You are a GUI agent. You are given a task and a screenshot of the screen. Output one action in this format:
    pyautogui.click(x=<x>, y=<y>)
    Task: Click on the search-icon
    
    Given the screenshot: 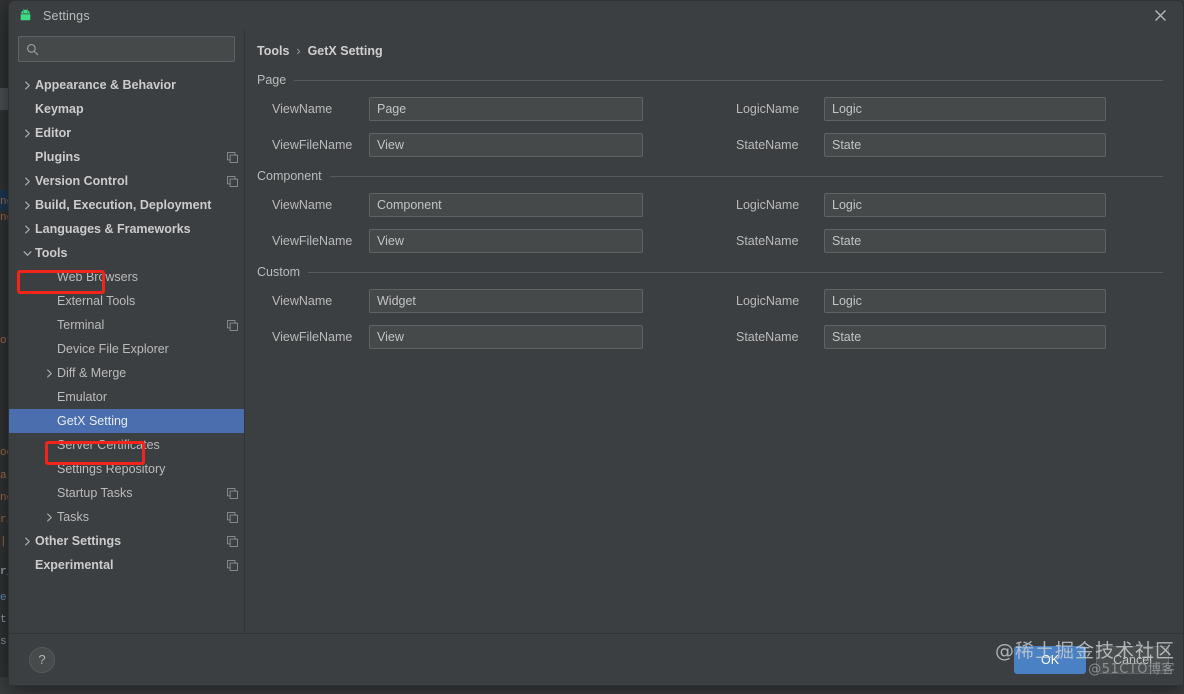 What is the action you would take?
    pyautogui.click(x=33, y=49)
    